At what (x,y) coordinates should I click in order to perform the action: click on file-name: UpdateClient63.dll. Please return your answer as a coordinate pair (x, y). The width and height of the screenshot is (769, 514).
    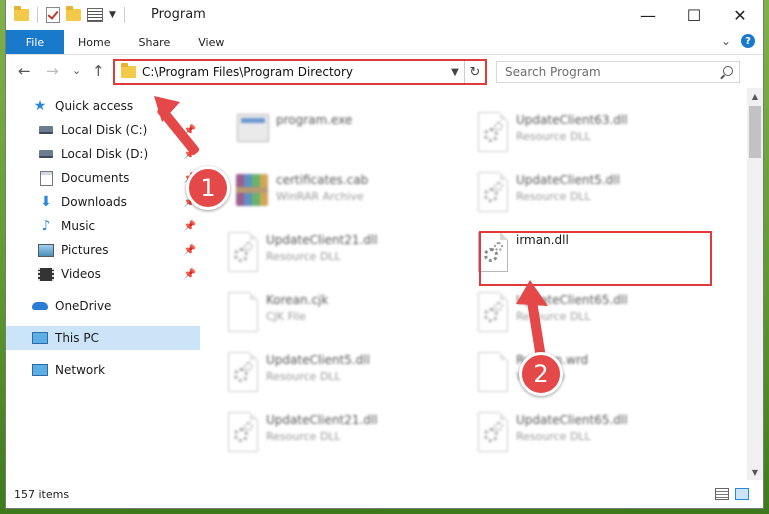
    Looking at the image, I should click on (572, 120).